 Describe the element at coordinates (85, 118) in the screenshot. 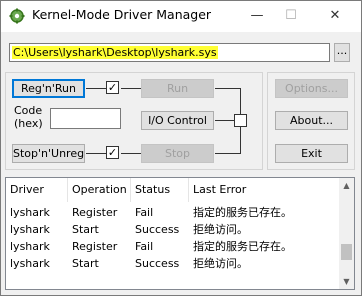

I see `code-hex-input` at that location.